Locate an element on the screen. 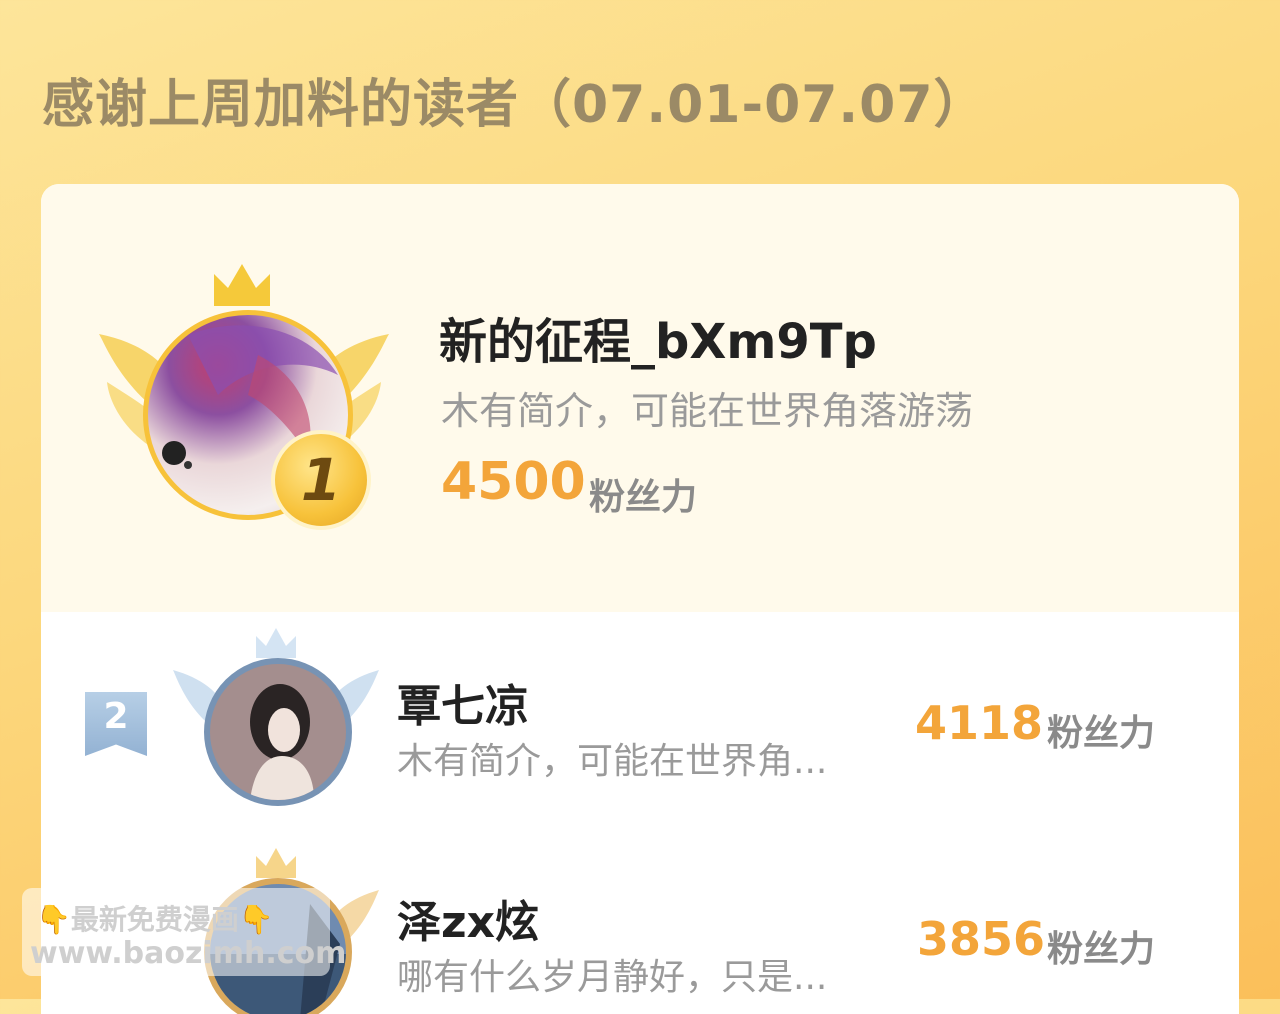 The image size is (1280, 1014). watermark-line1: 👇最新免费漫画👇 is located at coordinates (155, 919).